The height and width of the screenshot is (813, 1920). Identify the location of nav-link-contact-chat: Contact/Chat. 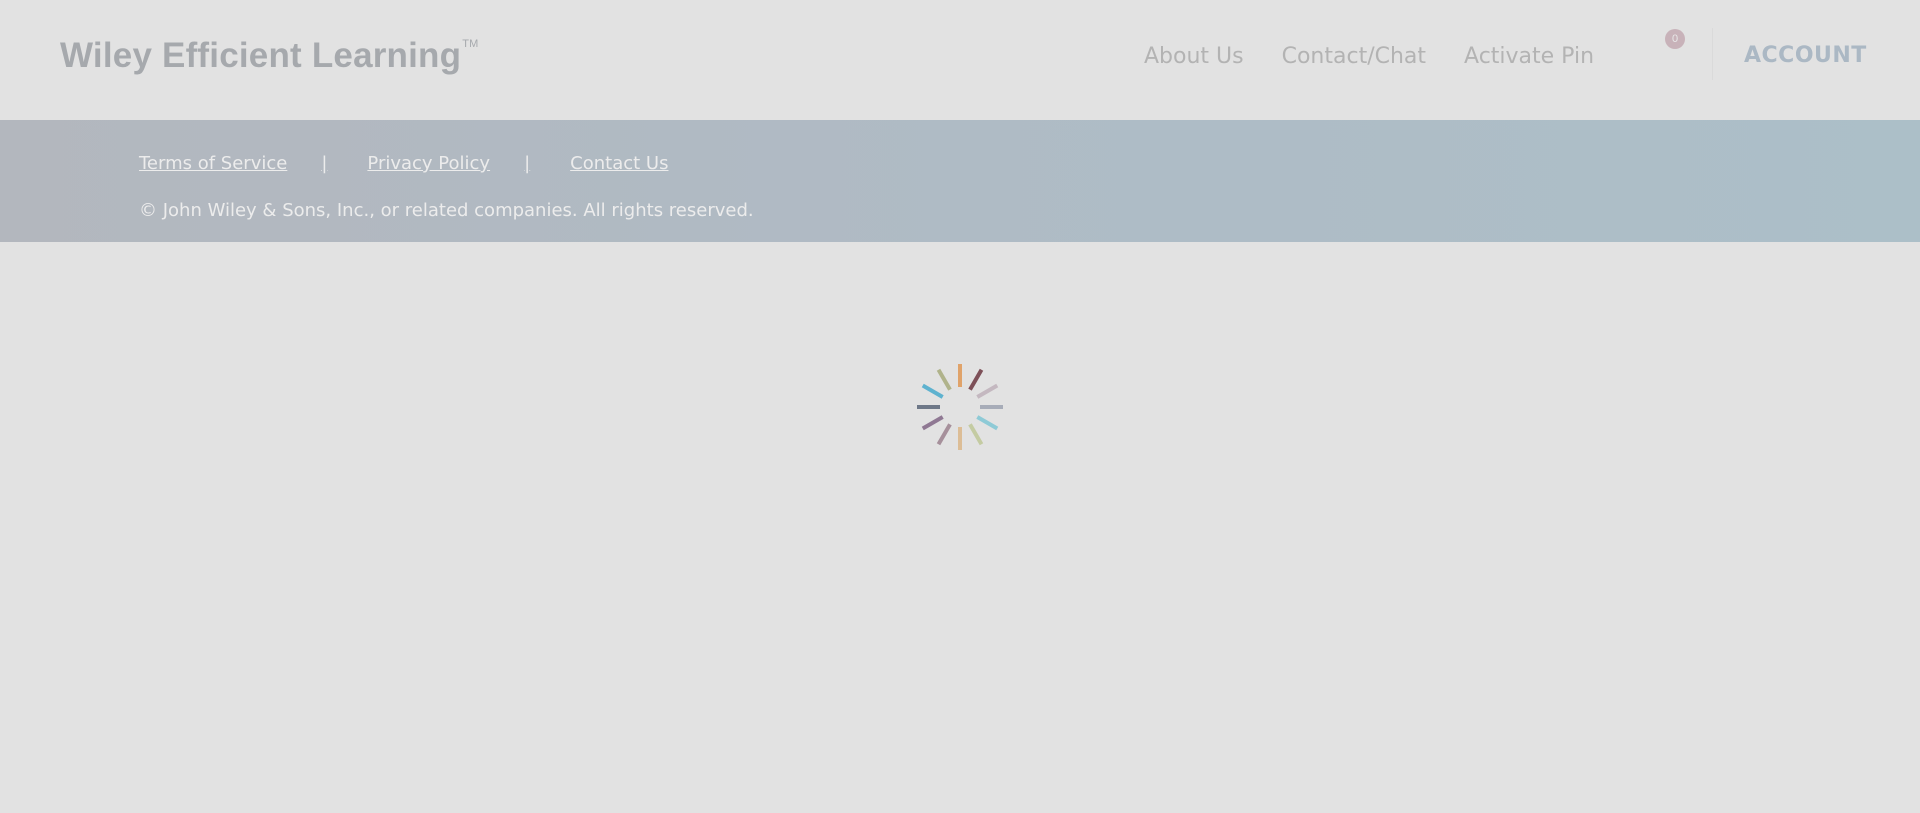
(1354, 56).